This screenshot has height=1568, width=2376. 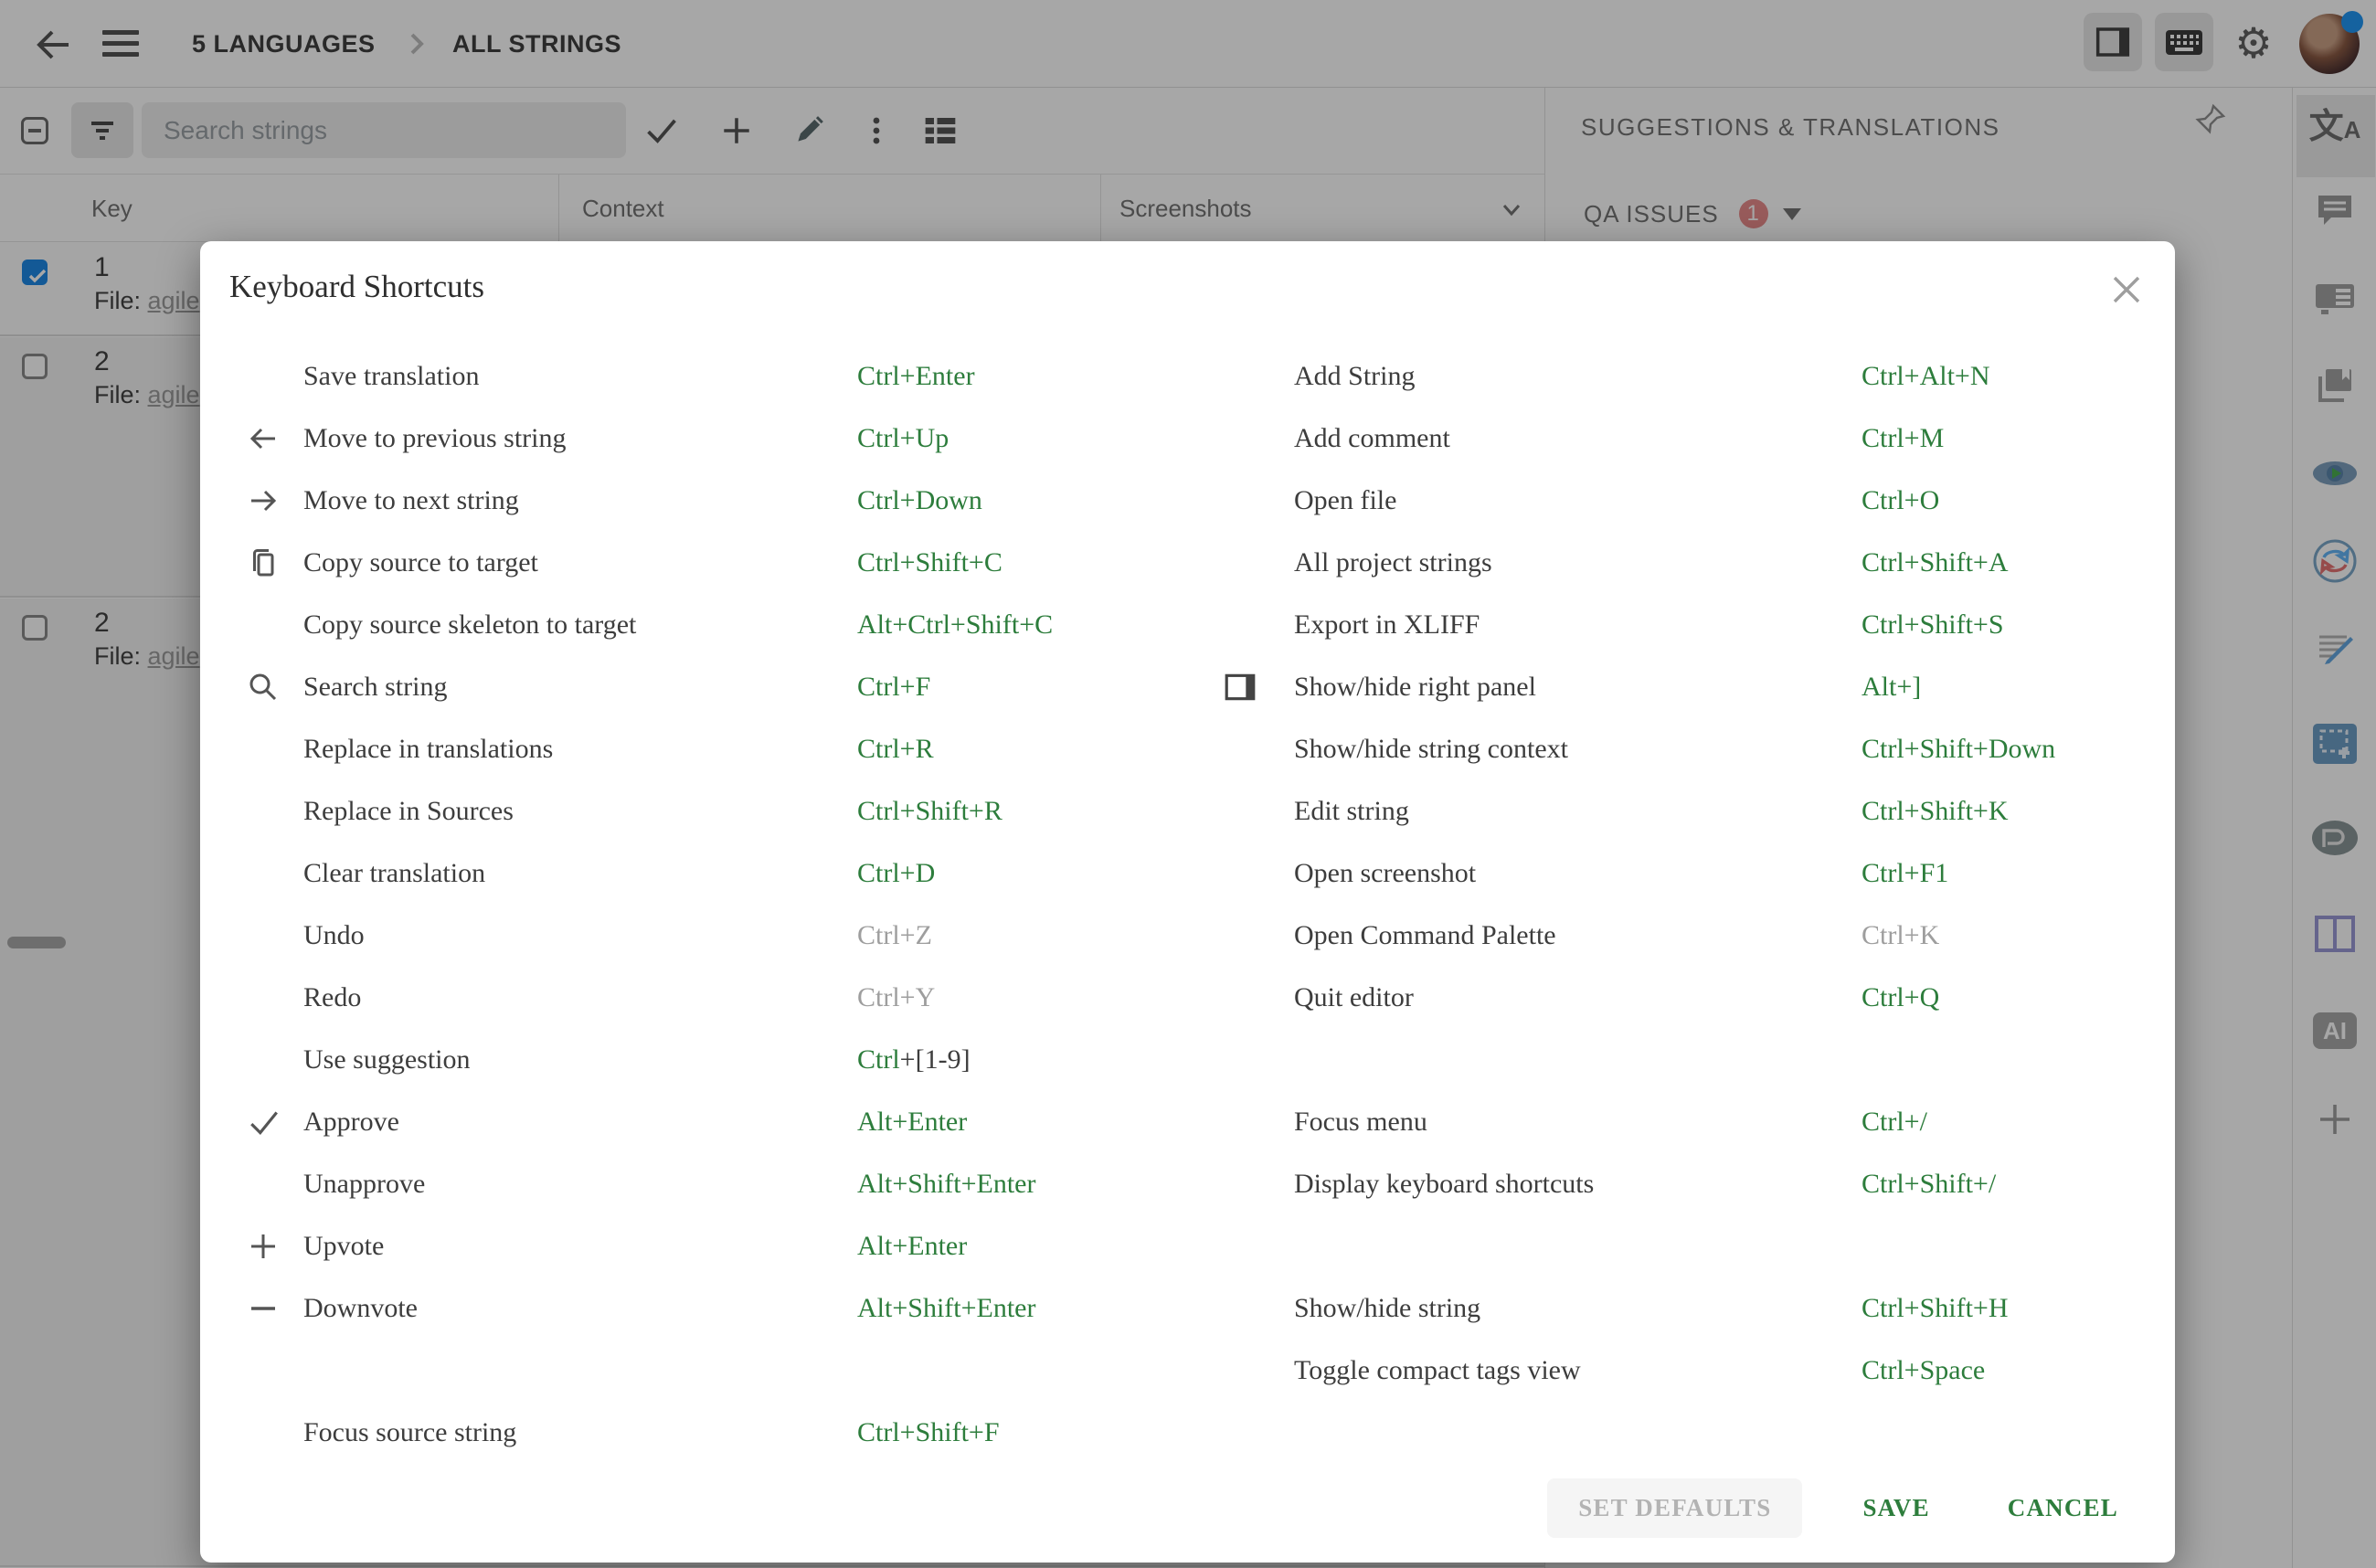 I want to click on shortcut-row: Replace in translations Ctrl+R, so click(x=722, y=749).